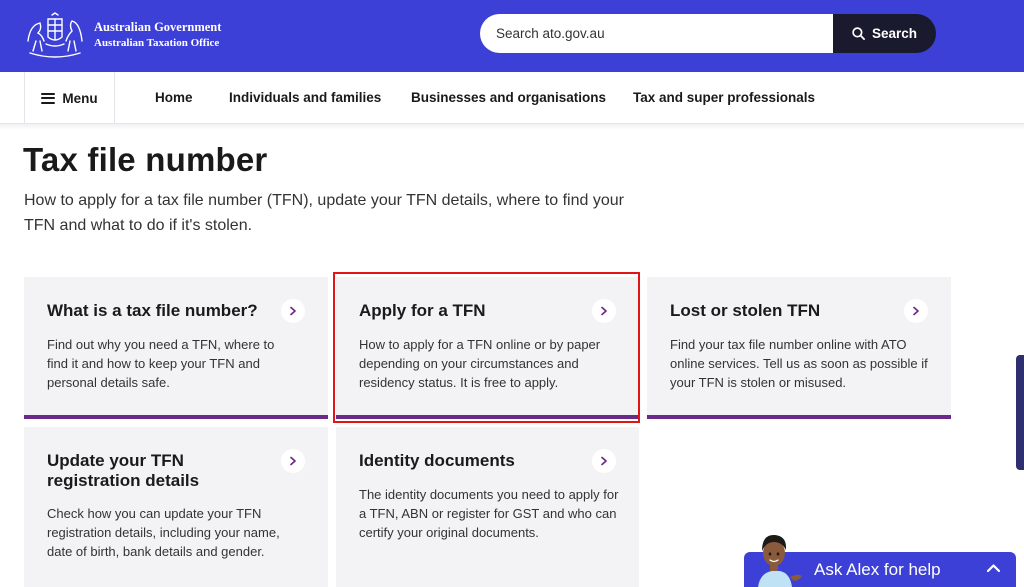 The width and height of the screenshot is (1024, 587). Describe the element at coordinates (145, 159) in the screenshot. I see `page-title: Tax file number` at that location.